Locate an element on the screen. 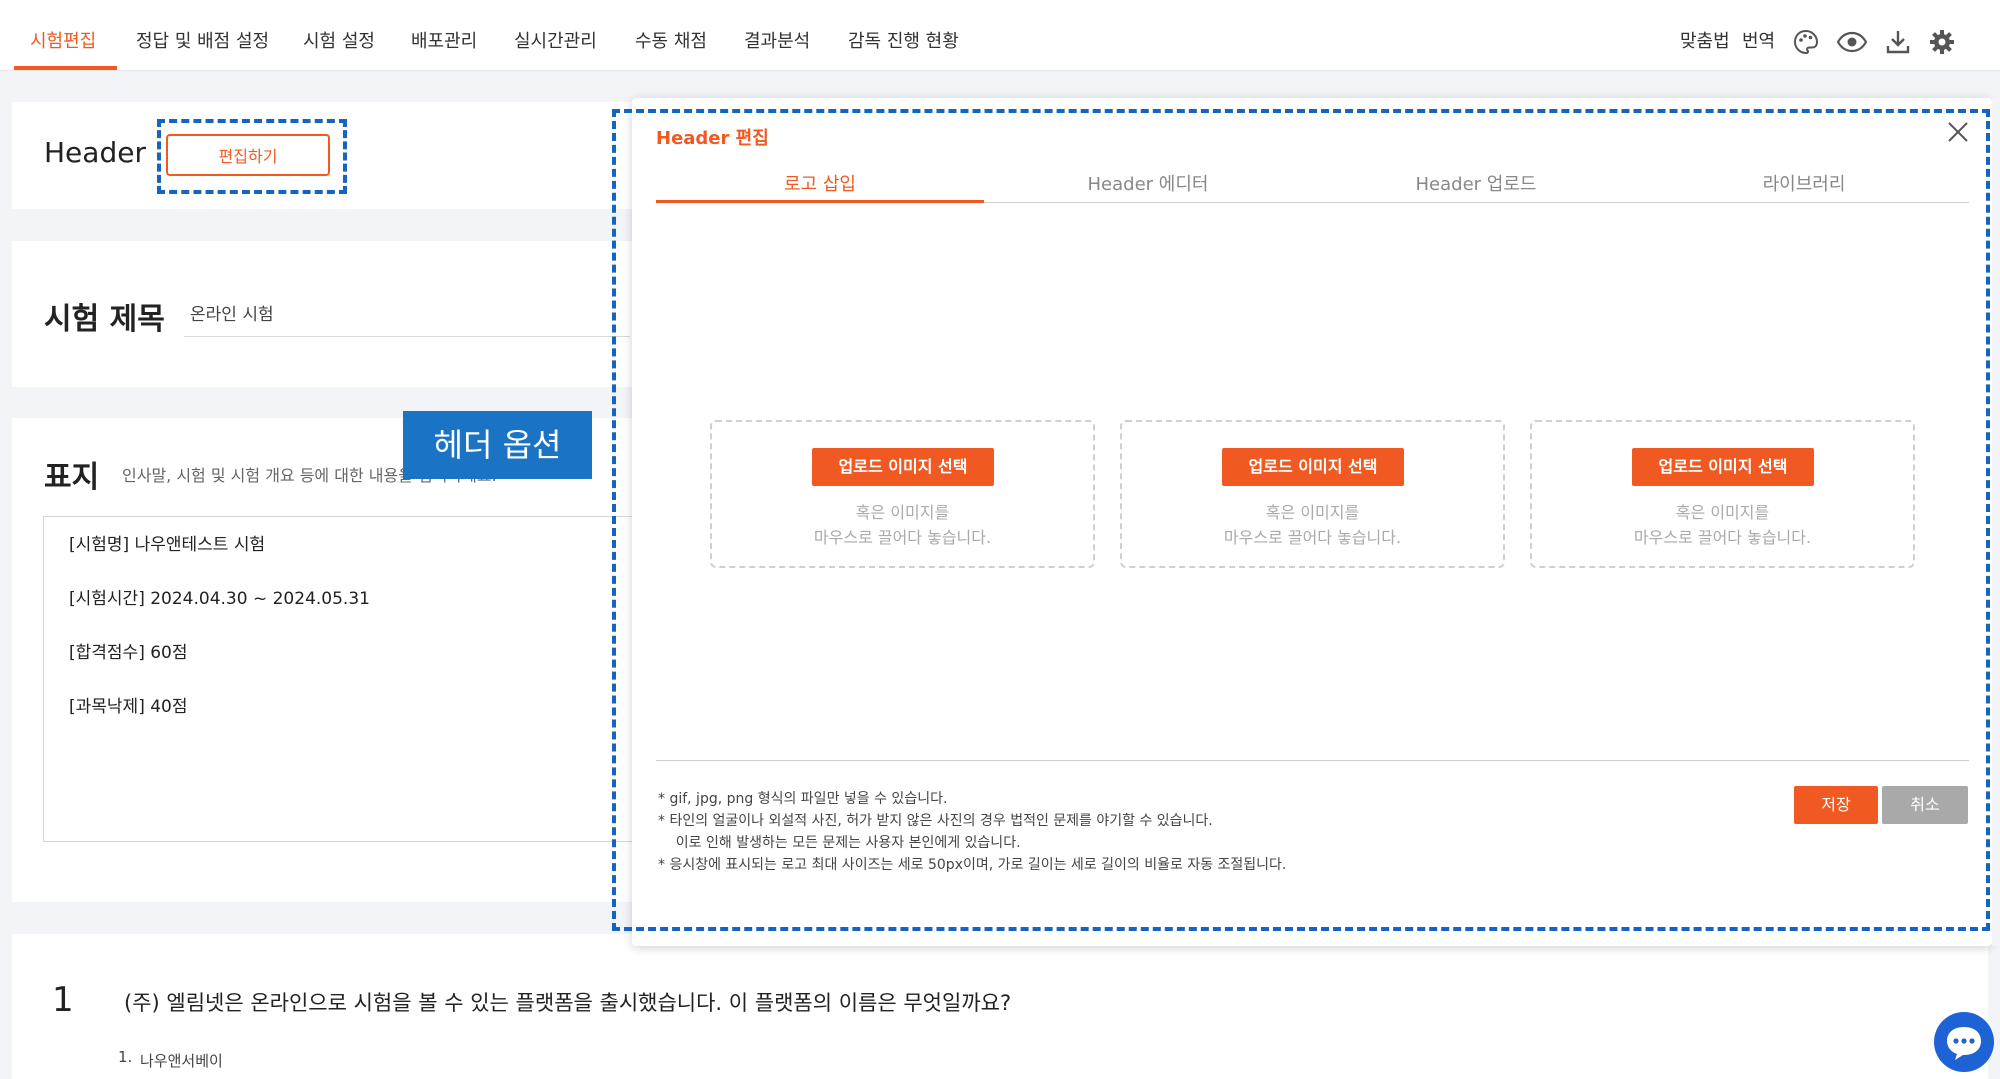 The width and height of the screenshot is (2000, 1079). spell-check-button: 맞춤법 is located at coordinates (1705, 35).